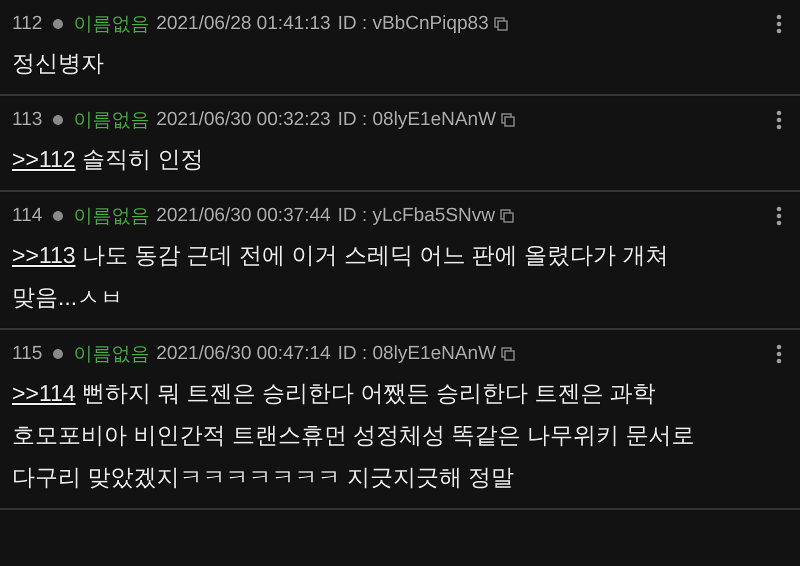 This screenshot has height=566, width=800. Describe the element at coordinates (44, 255) in the screenshot. I see `reply-link: >>113` at that location.